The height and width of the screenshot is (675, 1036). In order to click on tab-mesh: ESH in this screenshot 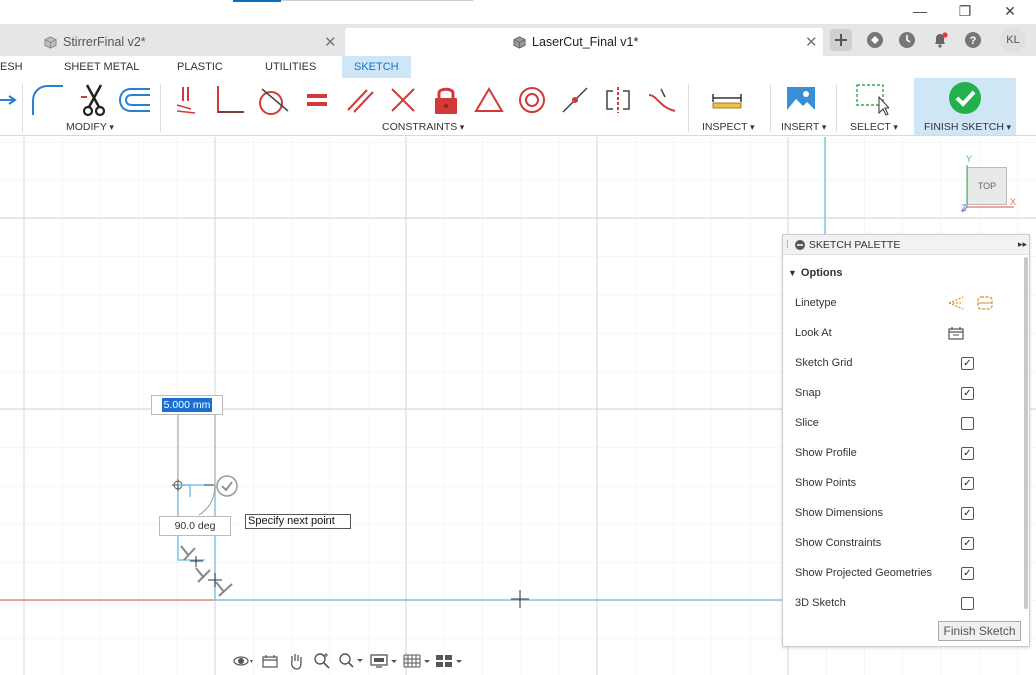, I will do `click(13, 67)`.